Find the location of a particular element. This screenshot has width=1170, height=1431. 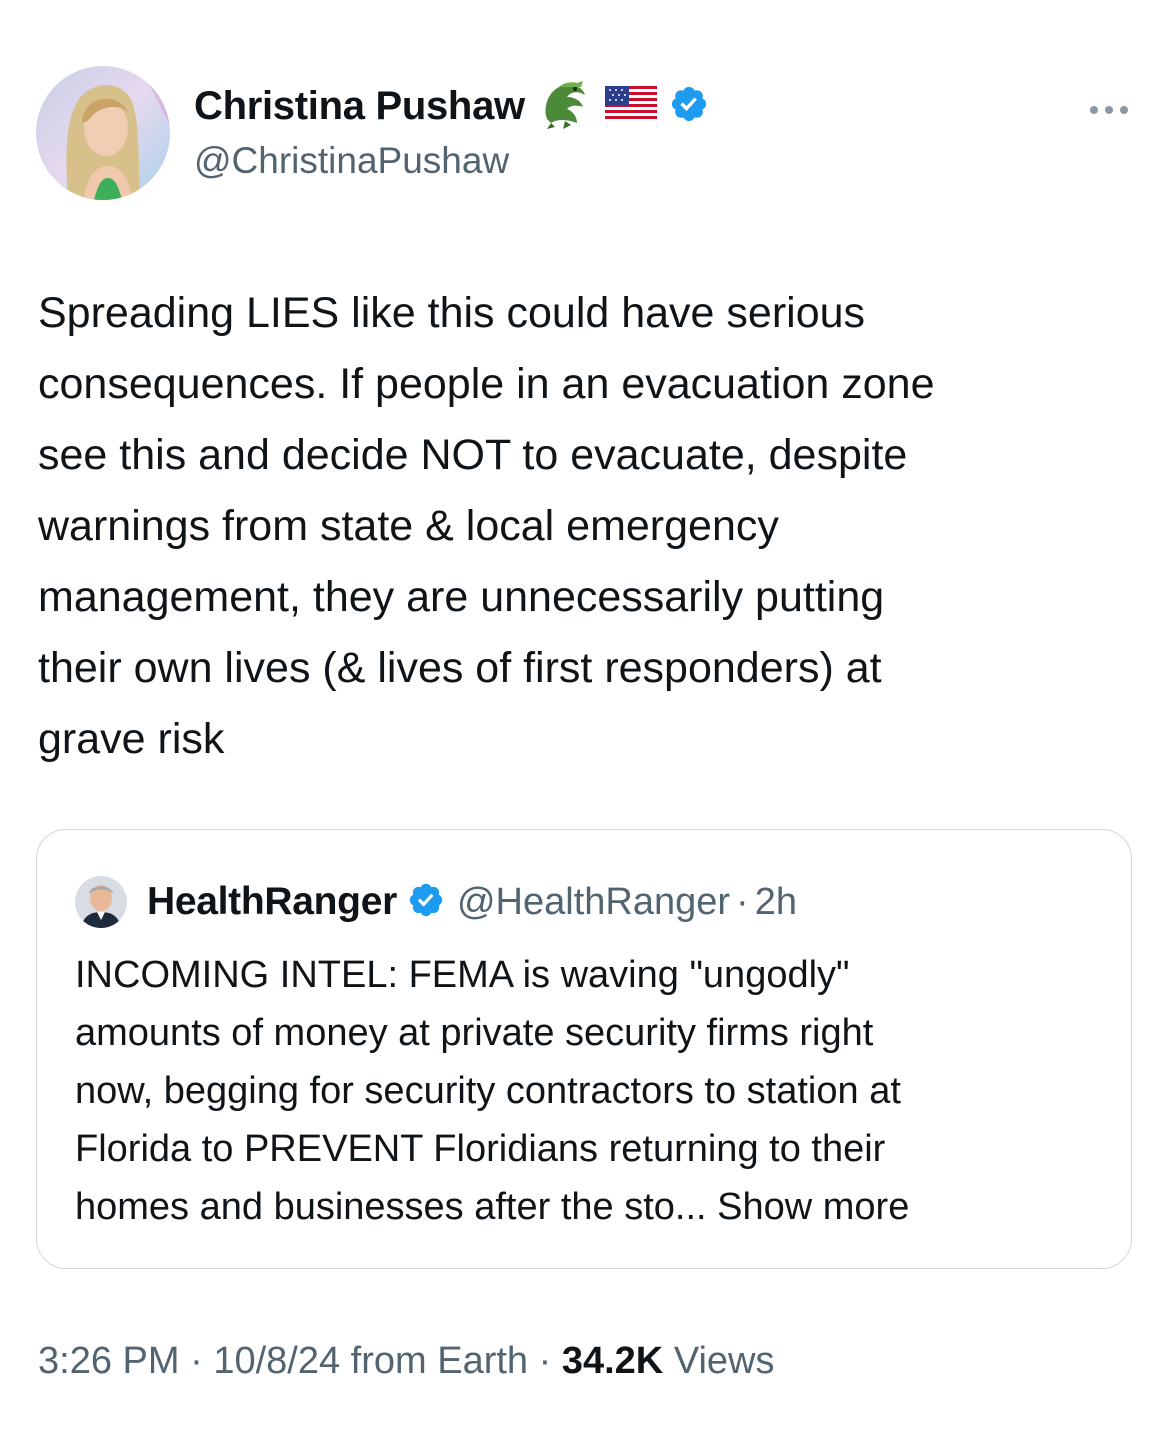

views-count: 34.2K is located at coordinates (612, 1361).